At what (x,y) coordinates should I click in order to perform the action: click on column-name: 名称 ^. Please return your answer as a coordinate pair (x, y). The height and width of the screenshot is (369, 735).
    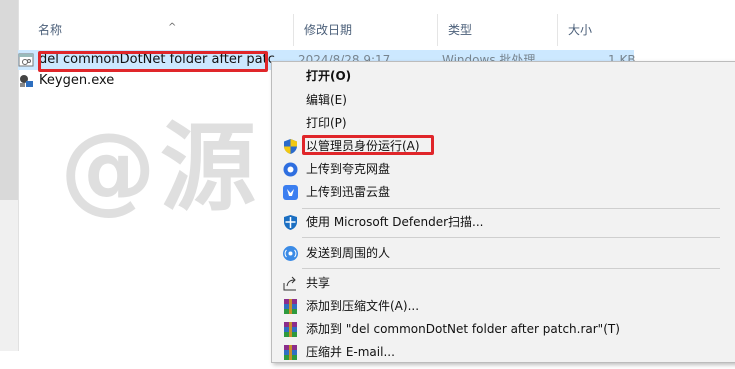
    Looking at the image, I should click on (161, 30).